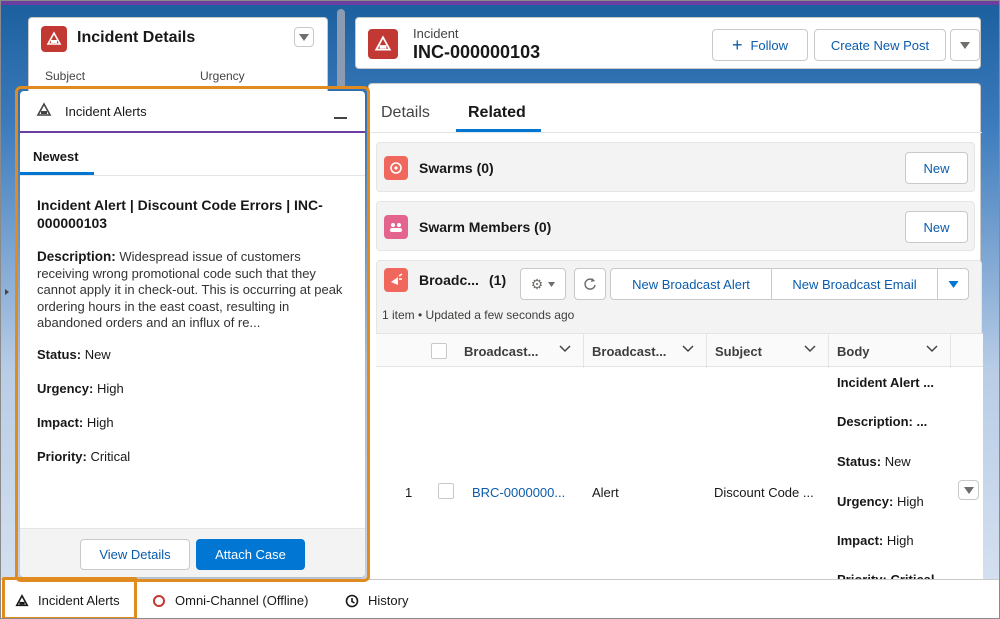  I want to click on utility-omni-channel-label: Omni-Channel (Offline), so click(242, 600).